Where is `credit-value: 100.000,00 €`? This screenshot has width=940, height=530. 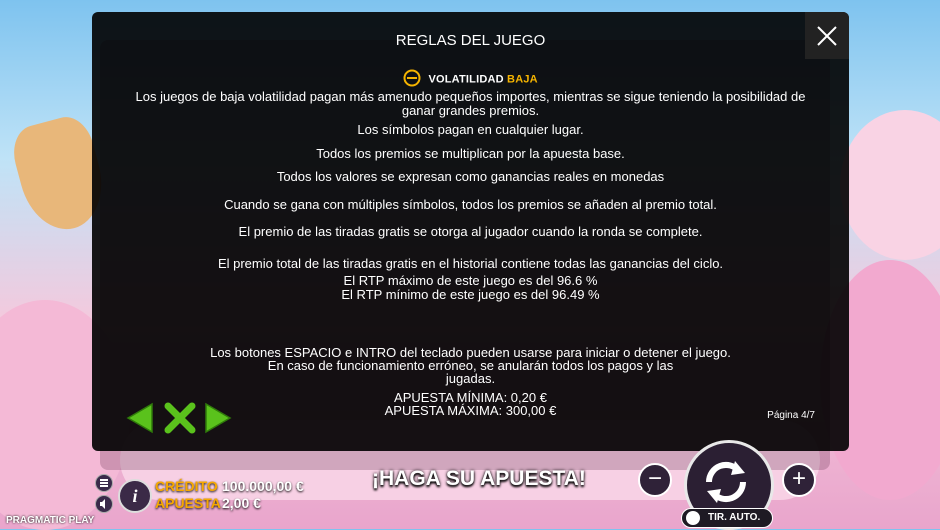 credit-value: 100.000,00 € is located at coordinates (263, 486).